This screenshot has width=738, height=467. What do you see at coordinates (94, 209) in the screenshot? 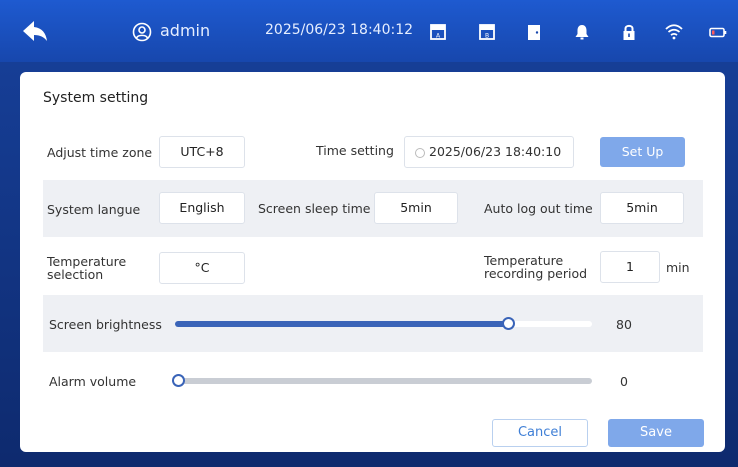
I see `language-label: System langue` at bounding box center [94, 209].